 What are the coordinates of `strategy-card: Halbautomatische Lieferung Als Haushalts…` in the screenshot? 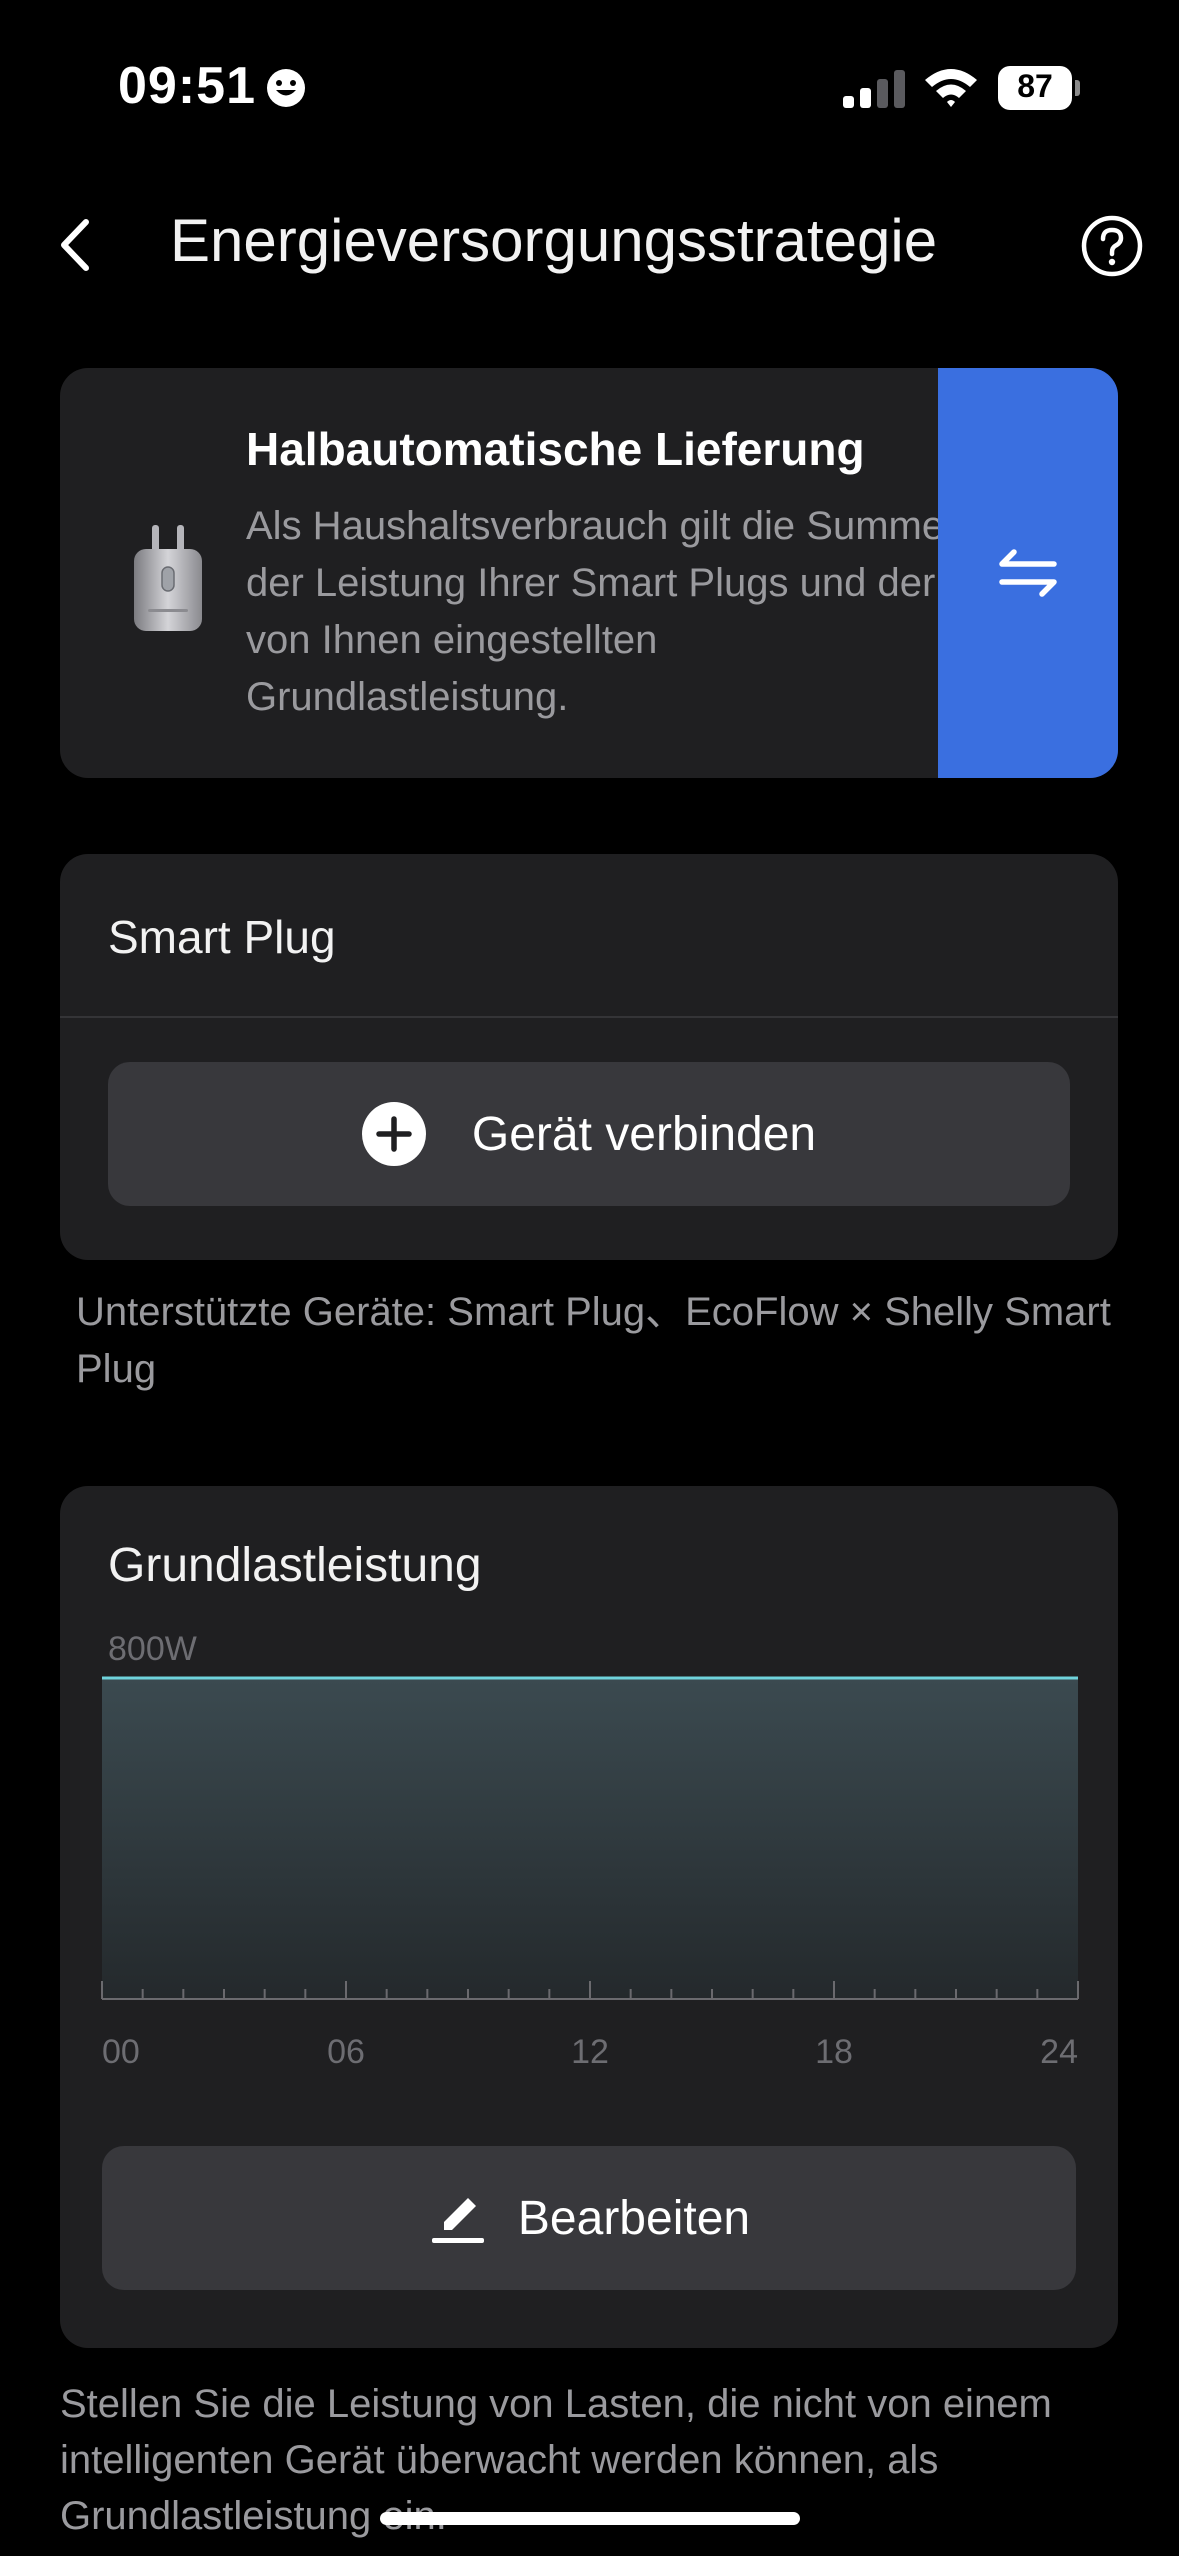 It's located at (589, 573).